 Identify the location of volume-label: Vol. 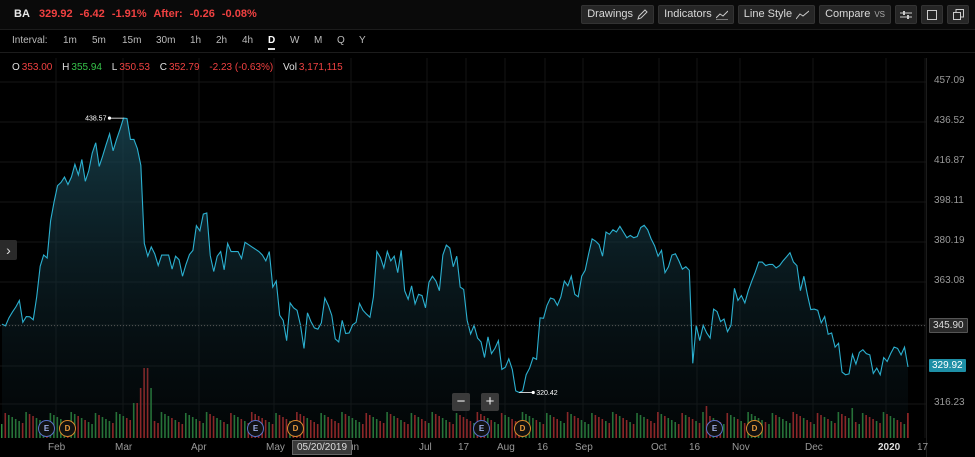
(290, 67).